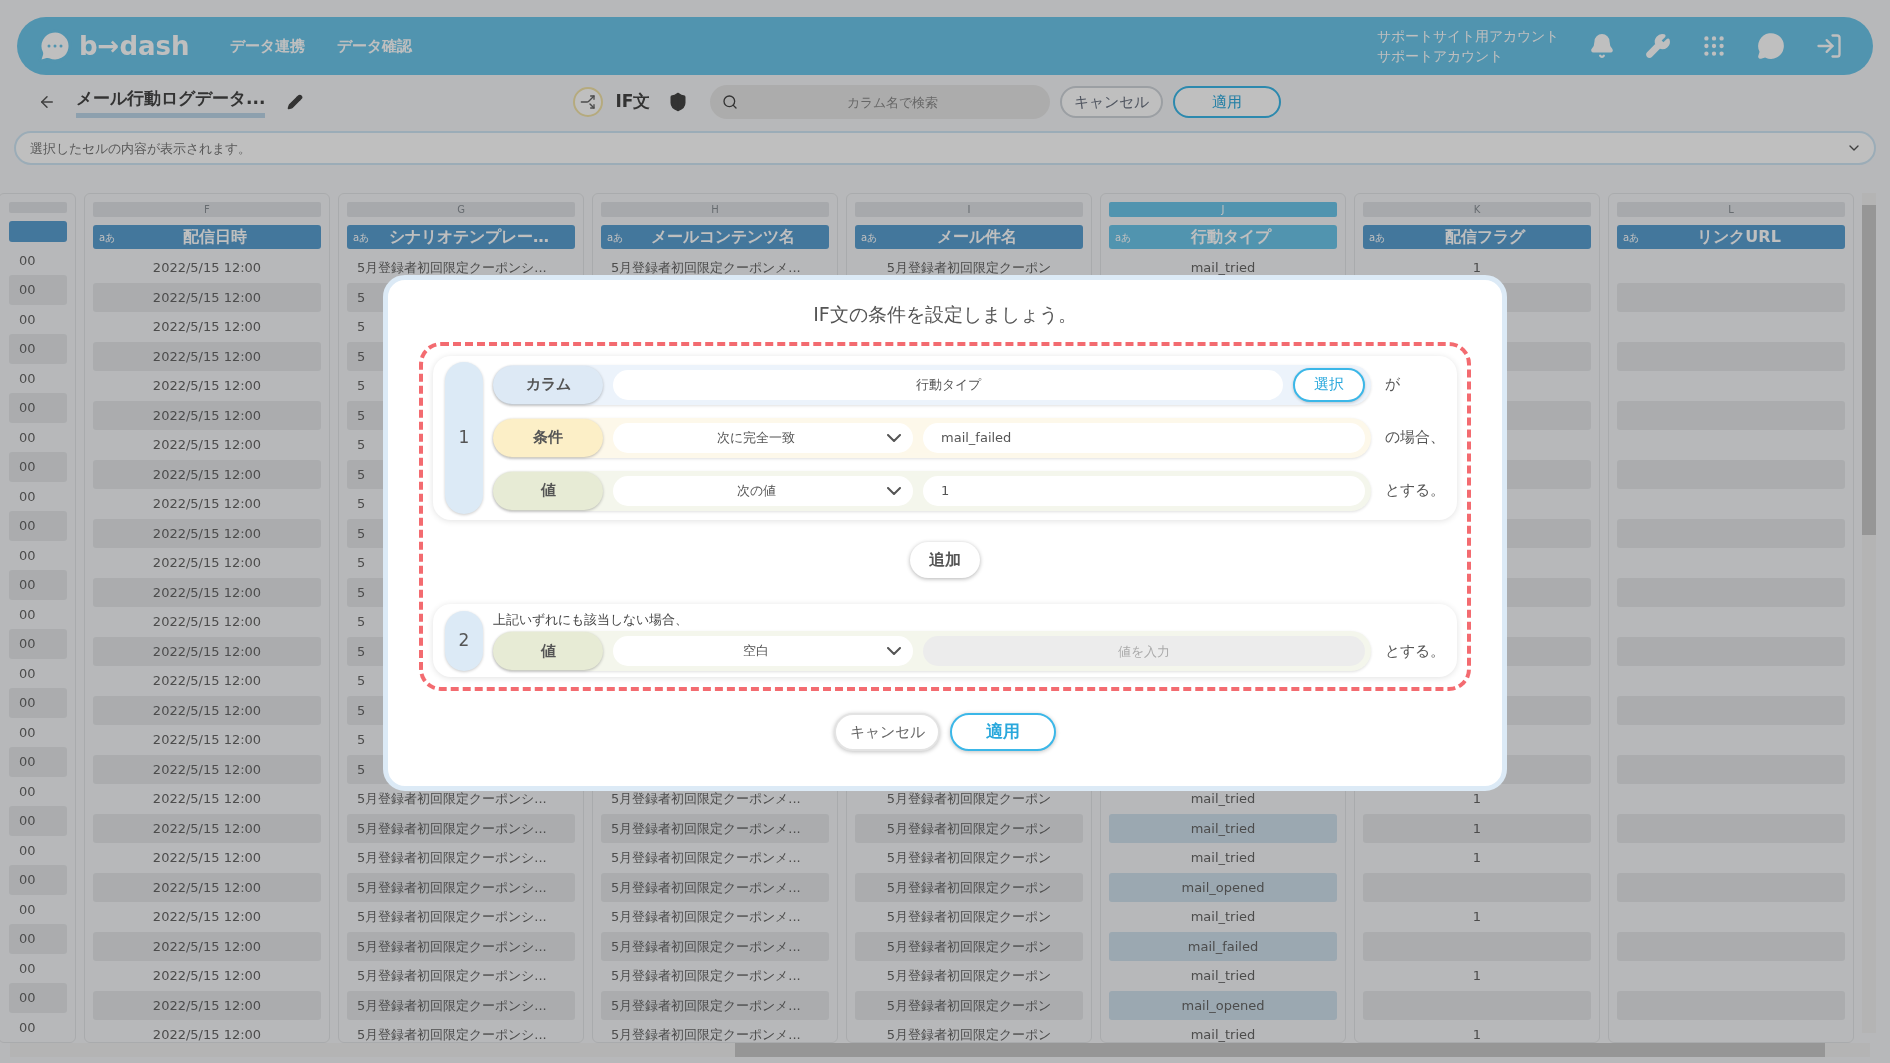 This screenshot has height=1063, width=1890. Describe the element at coordinates (1731, 209) in the screenshot. I see `column-letter: L` at that location.